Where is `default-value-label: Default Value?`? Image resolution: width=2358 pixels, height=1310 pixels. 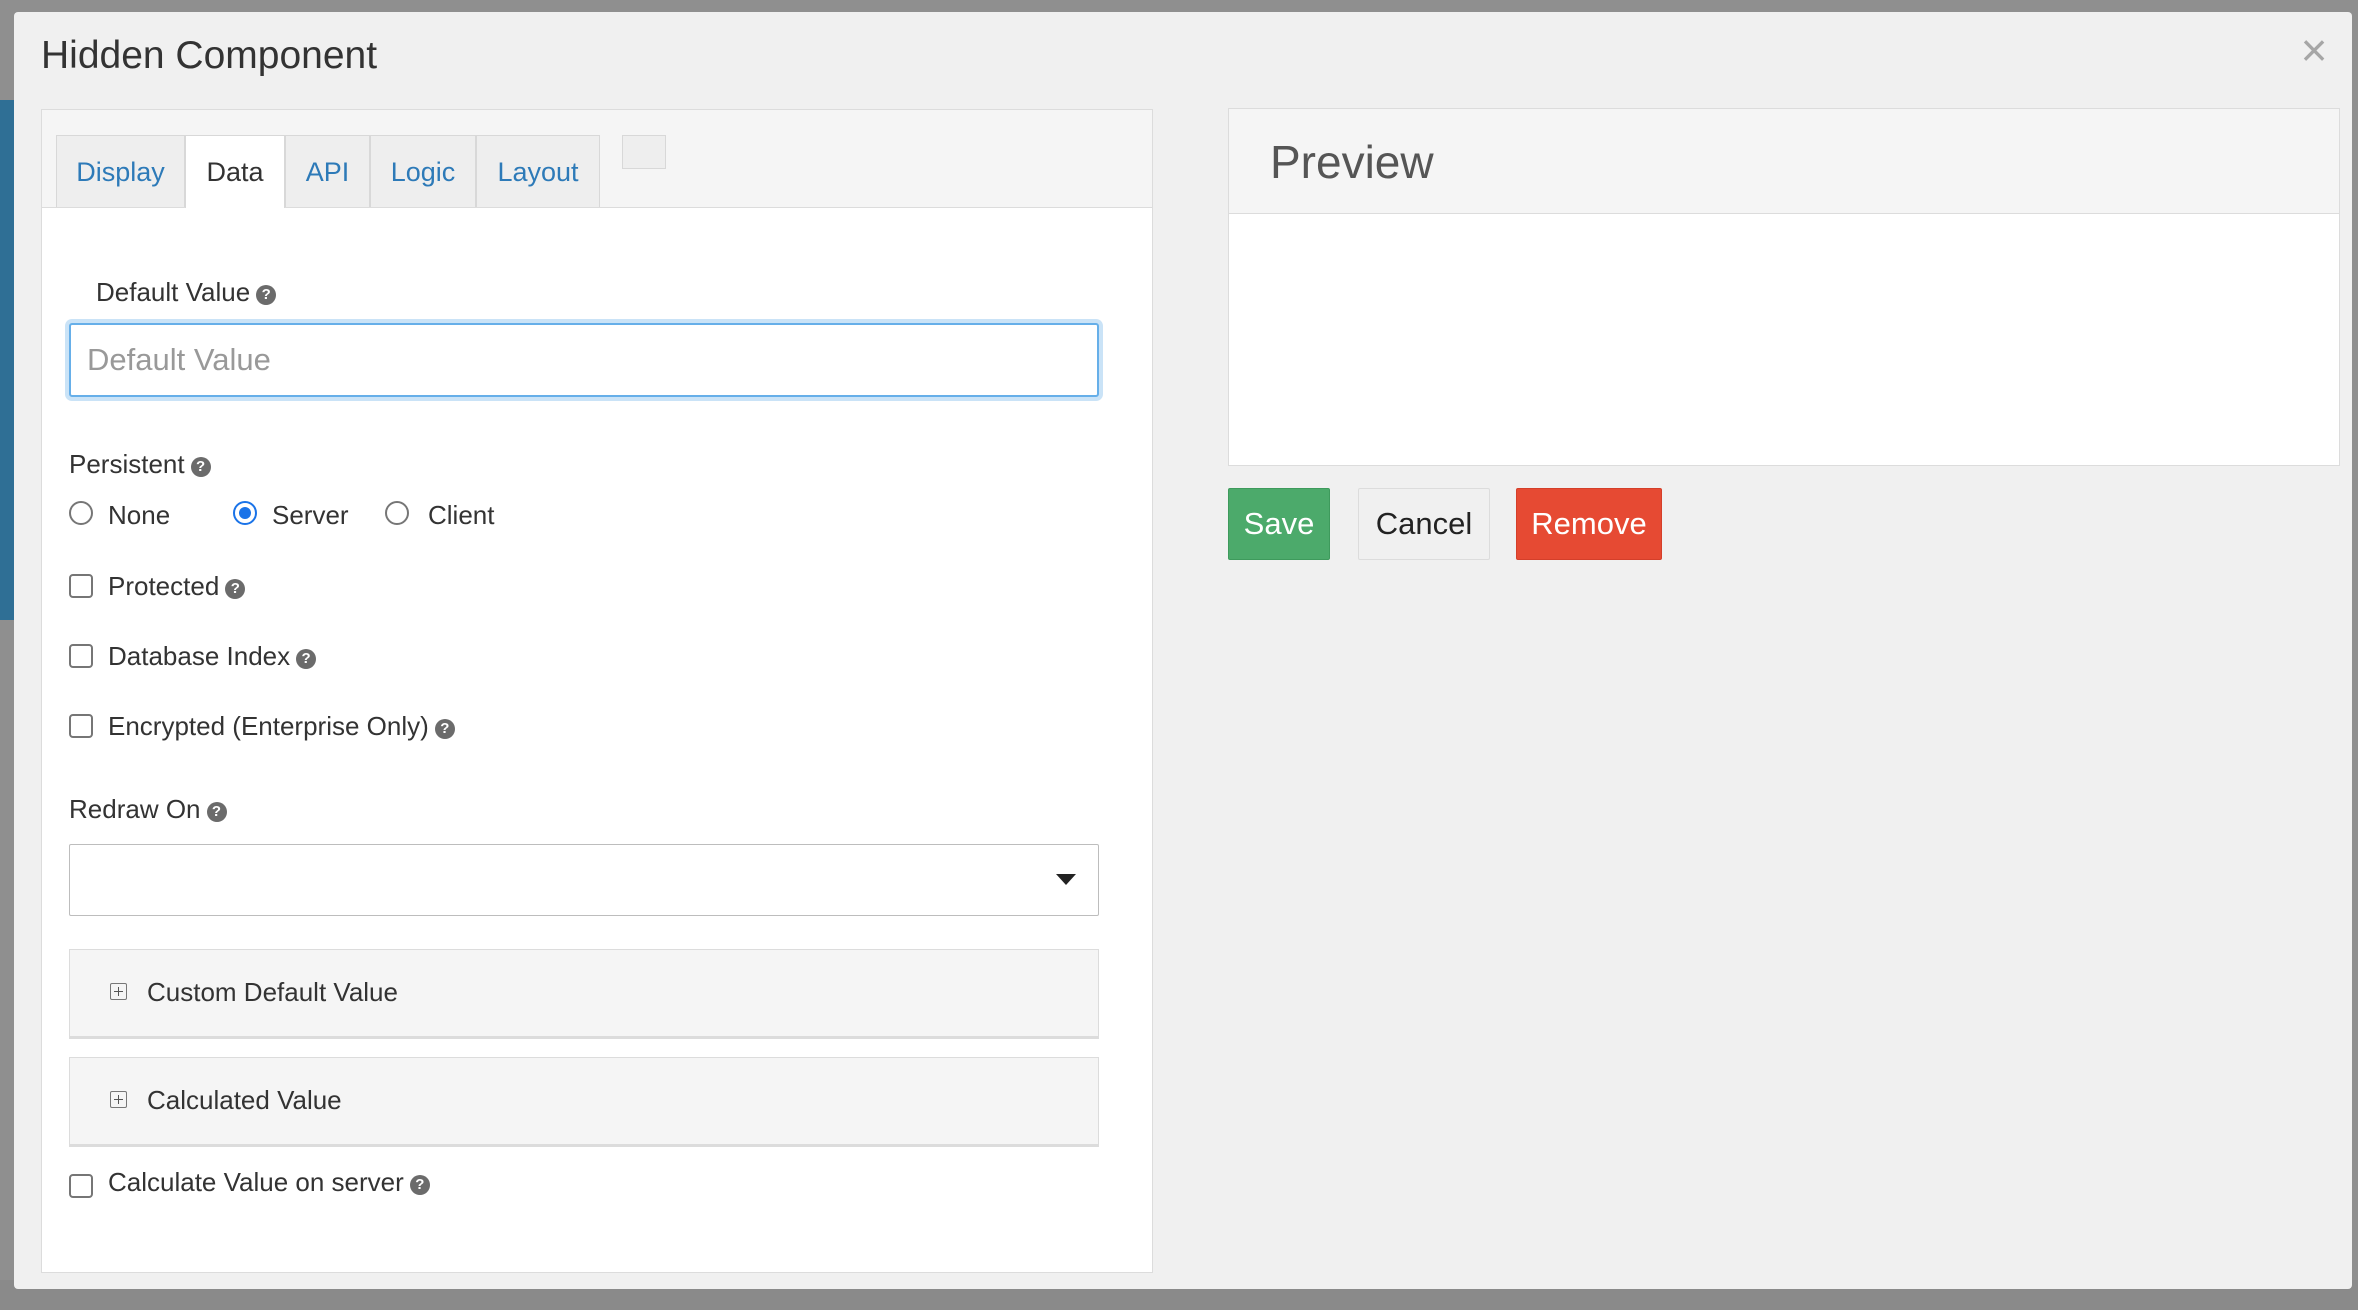
default-value-label: Default Value? is located at coordinates (186, 292).